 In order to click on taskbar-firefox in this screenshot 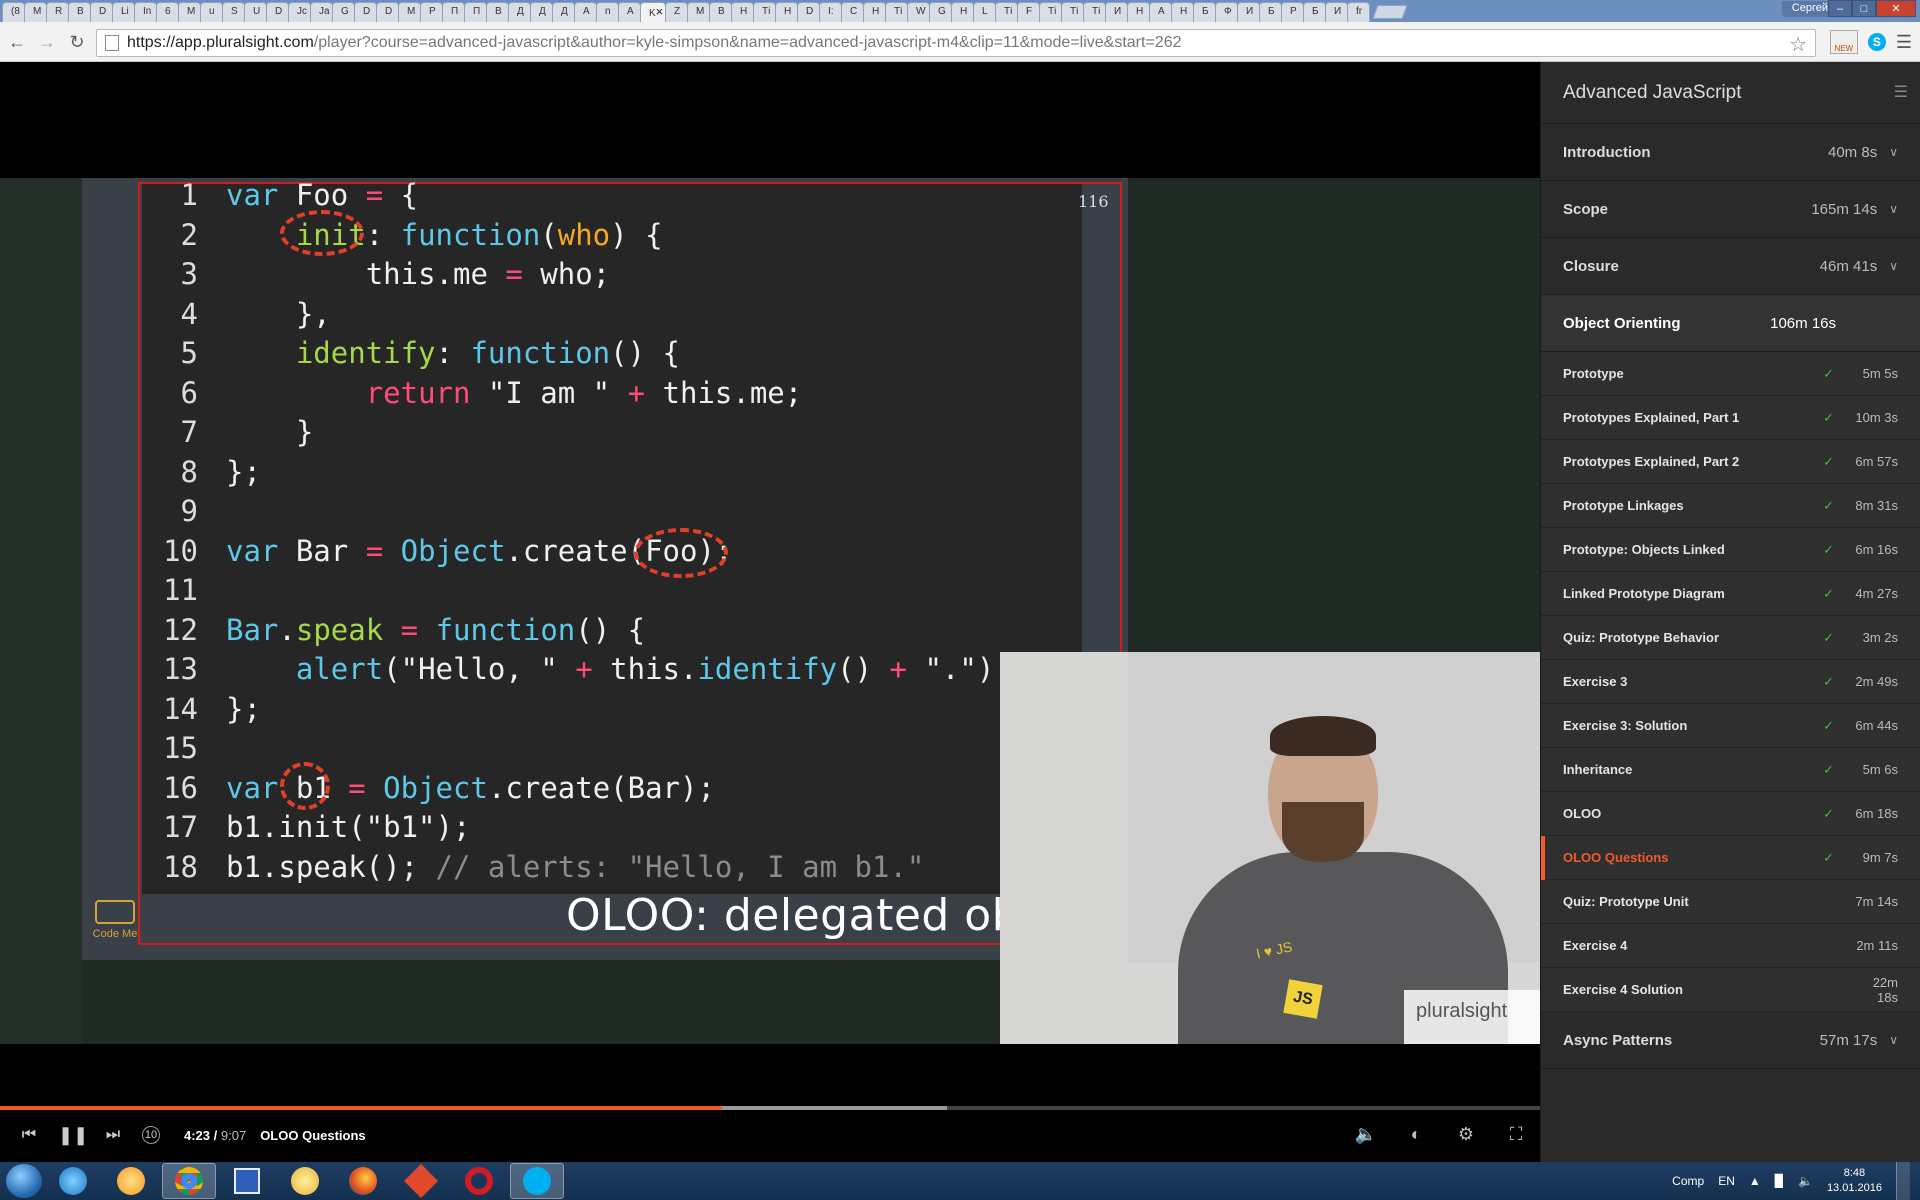, I will do `click(363, 1181)`.